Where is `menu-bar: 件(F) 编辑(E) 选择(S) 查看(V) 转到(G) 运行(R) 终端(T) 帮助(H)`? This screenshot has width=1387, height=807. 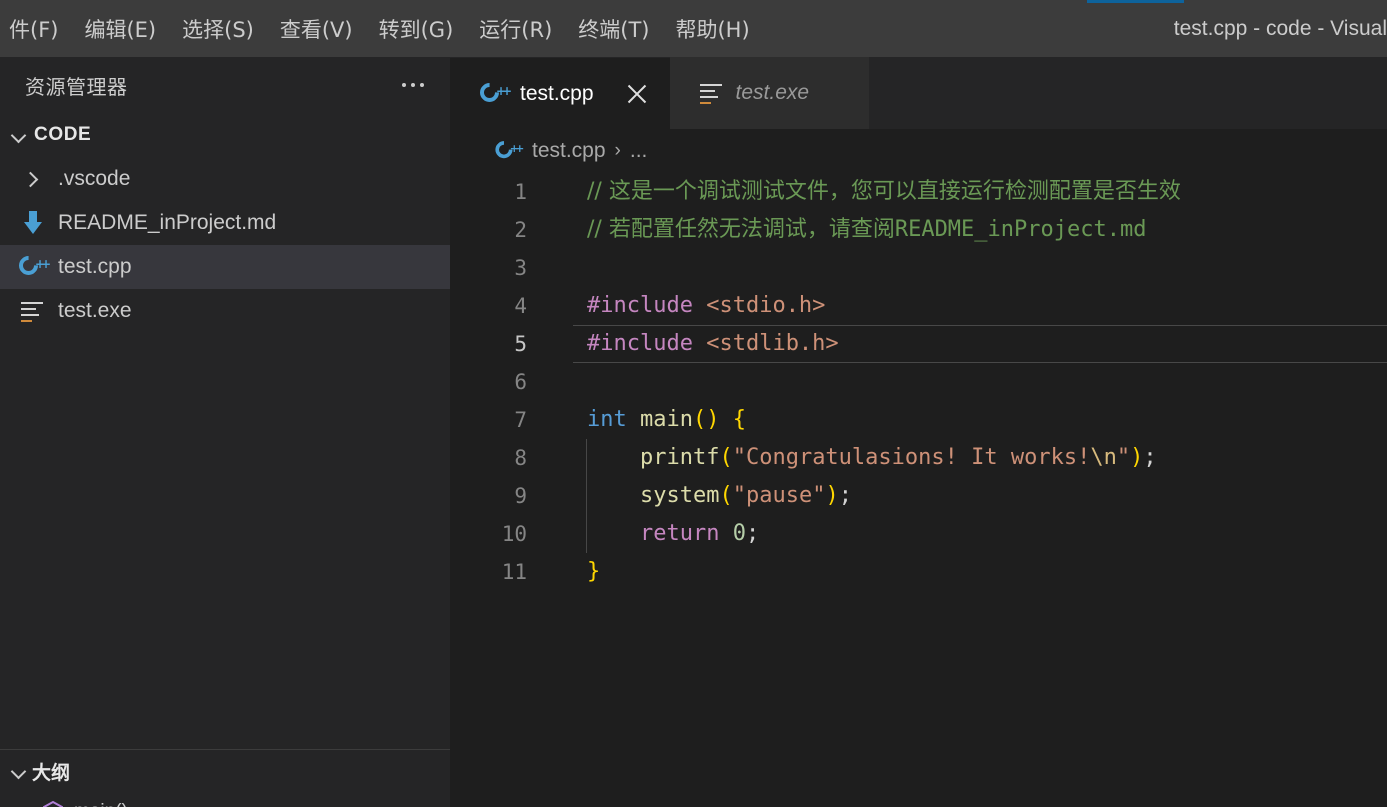
menu-bar: 件(F) 编辑(E) 选择(S) 查看(V) 转到(G) 运行(R) 终端(T) 帮助(H) is located at coordinates (381, 28).